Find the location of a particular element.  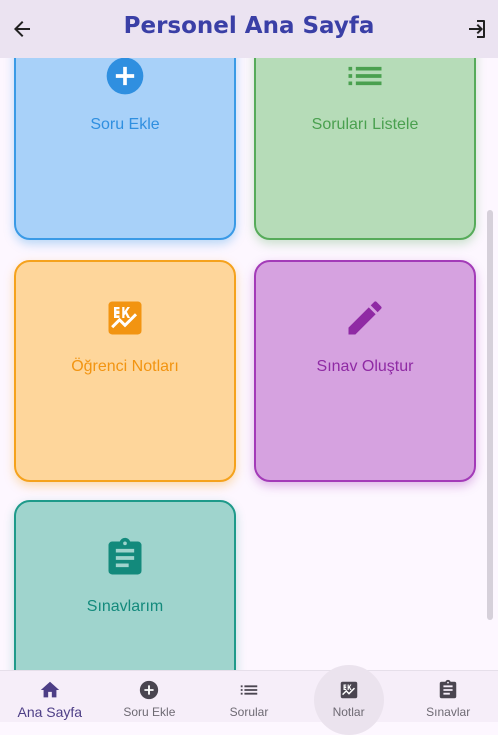

nav-item-ana-sayfa: Ana Sayfa is located at coordinates (50, 696).